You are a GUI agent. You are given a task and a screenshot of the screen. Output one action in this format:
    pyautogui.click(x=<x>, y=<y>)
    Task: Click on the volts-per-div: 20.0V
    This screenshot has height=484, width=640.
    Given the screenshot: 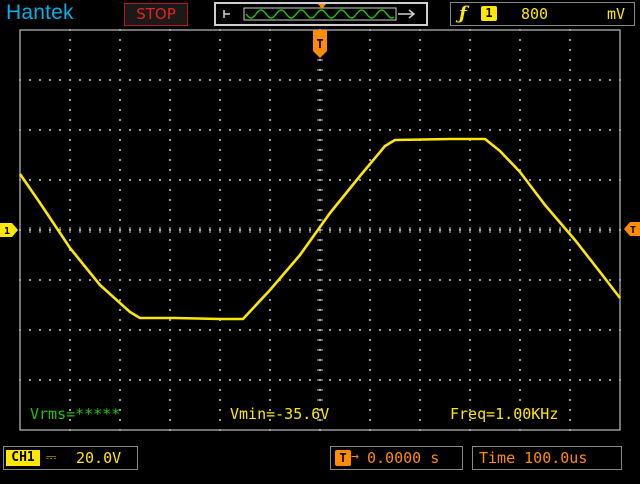 What is the action you would take?
    pyautogui.click(x=99, y=458)
    